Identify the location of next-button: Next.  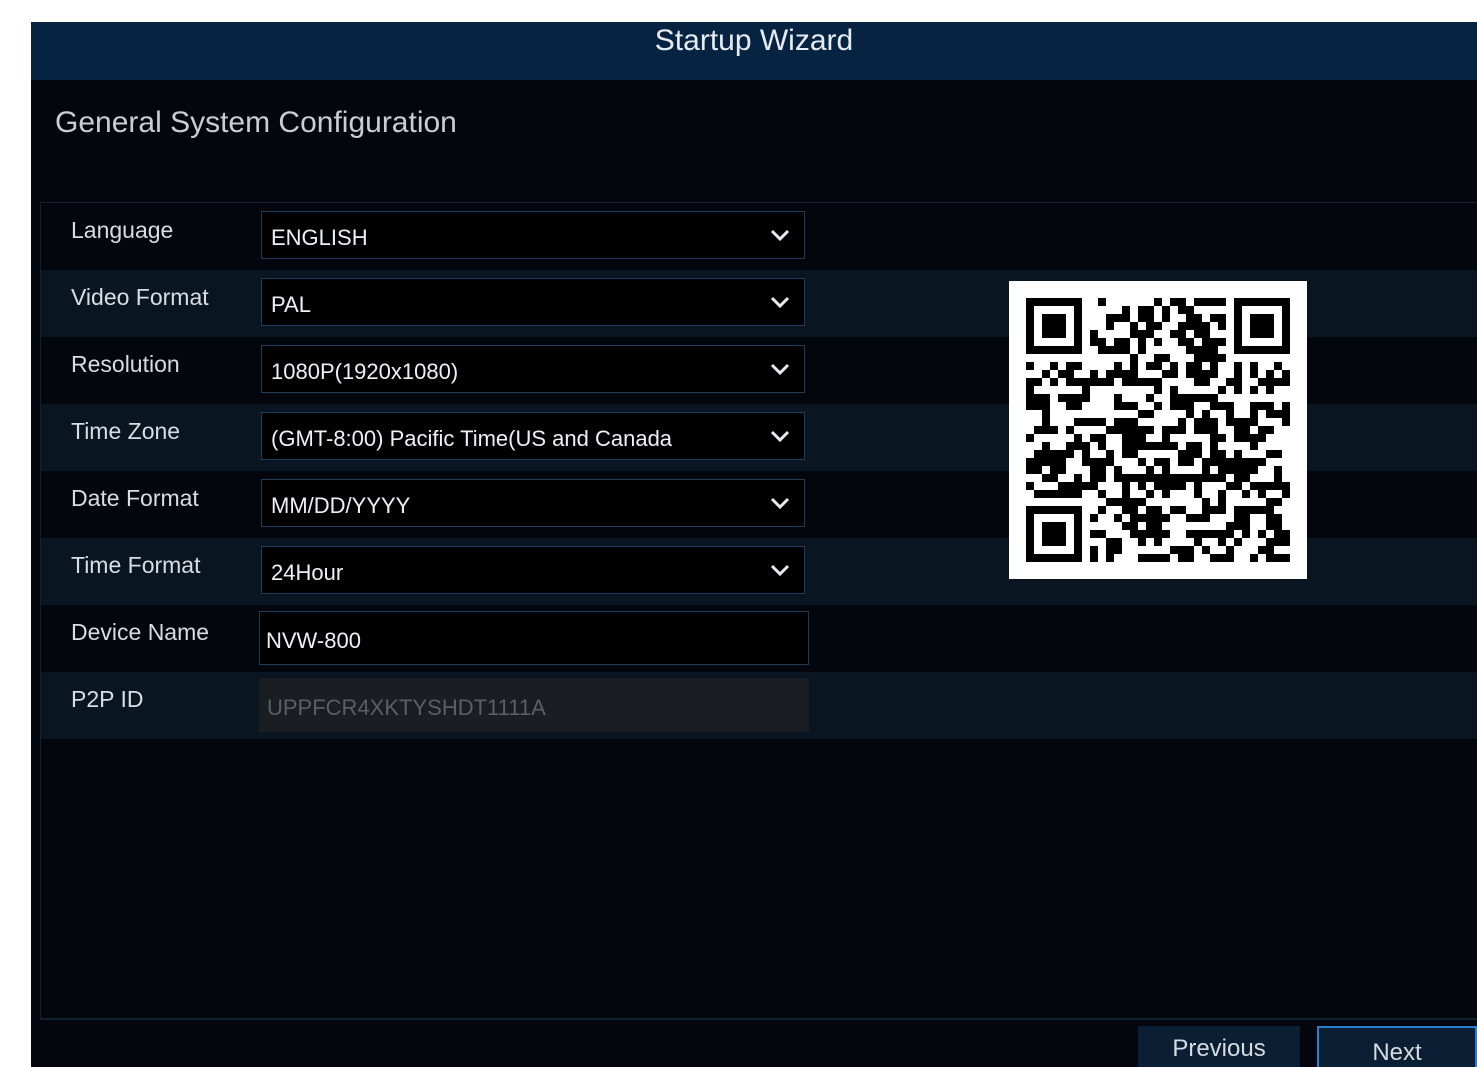
(1397, 1046).